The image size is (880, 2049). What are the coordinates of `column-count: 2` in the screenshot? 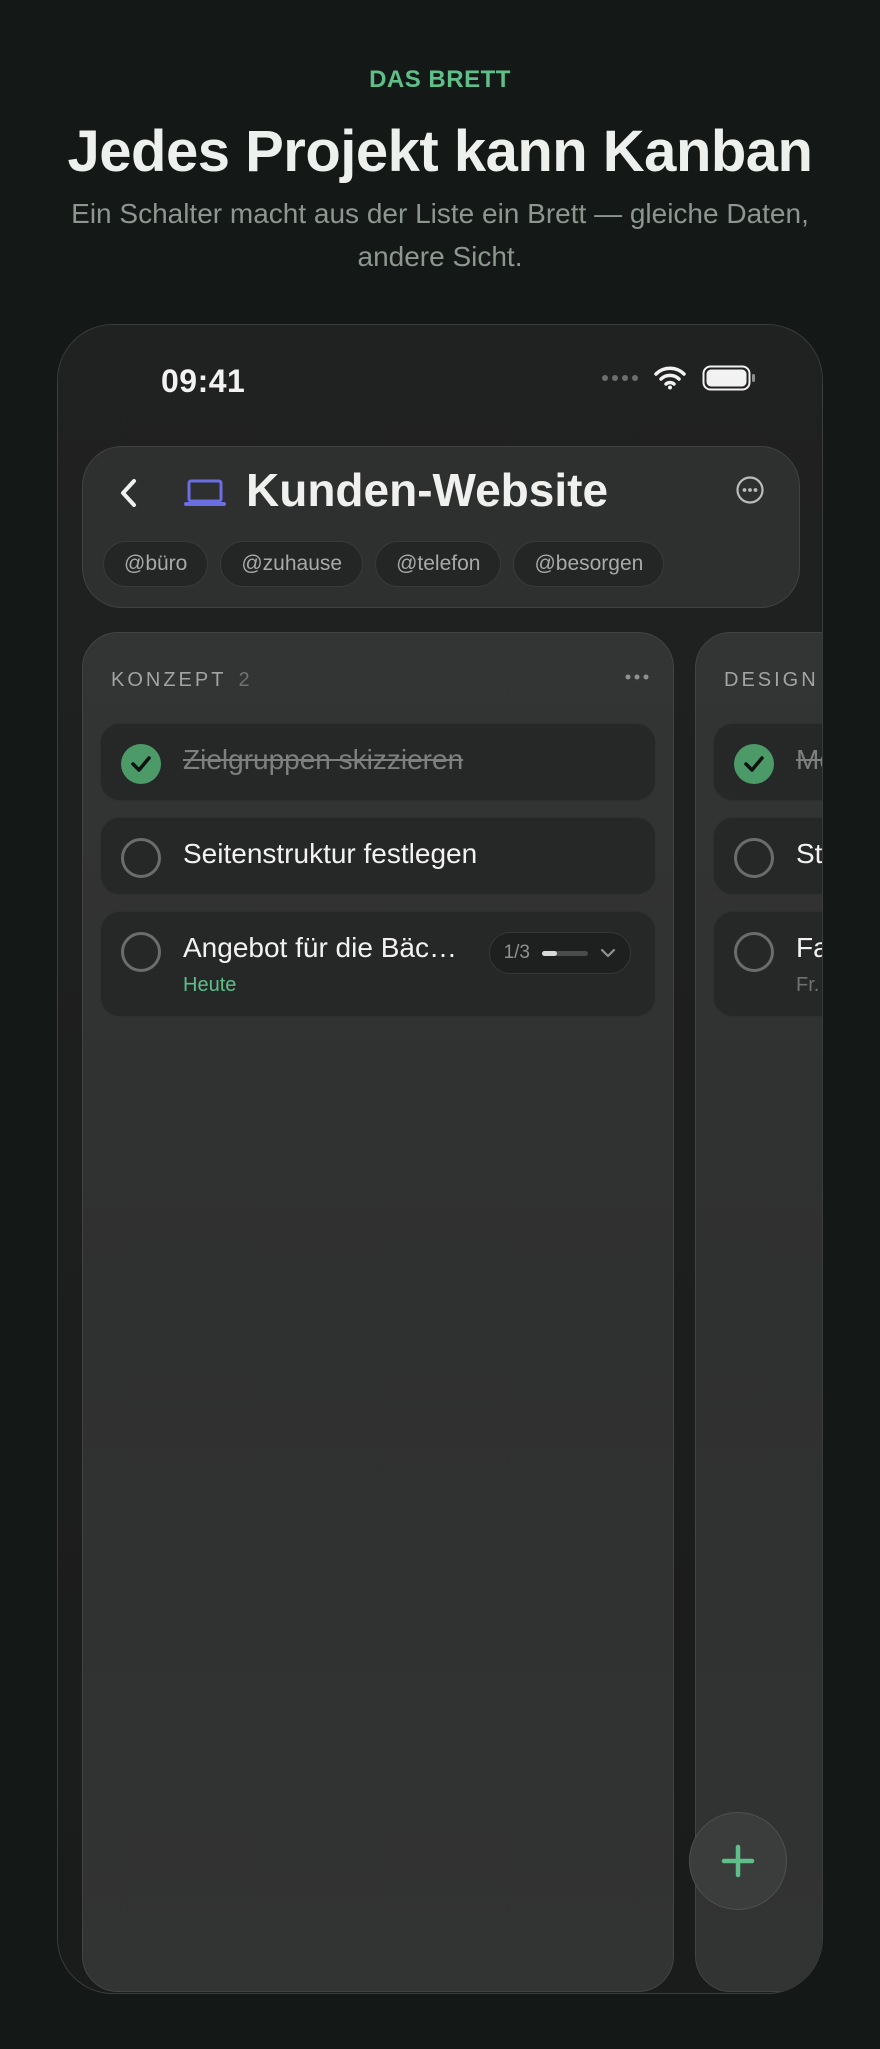 It's located at (244, 680).